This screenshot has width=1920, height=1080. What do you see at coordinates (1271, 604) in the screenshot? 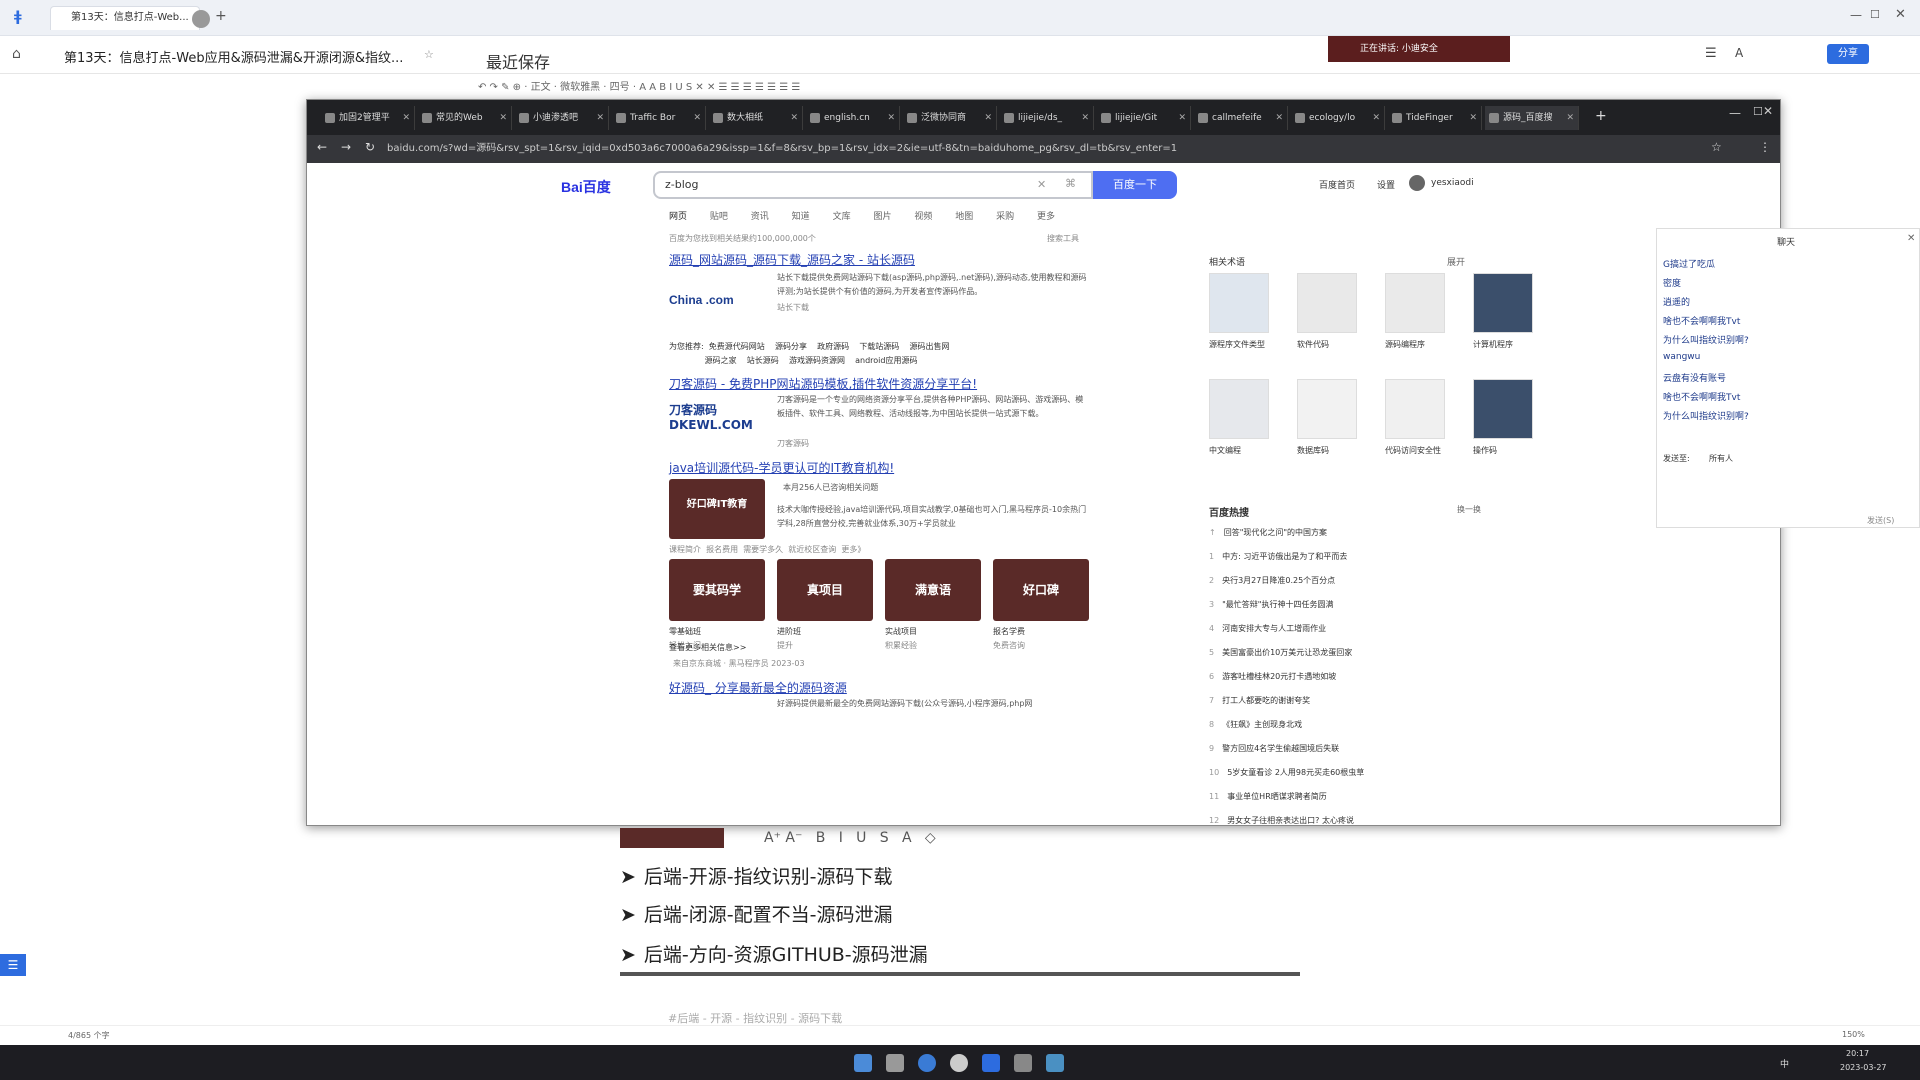
I see `hot-search-item: 3 "最忙答辩"执行神十四任务圆满` at bounding box center [1271, 604].